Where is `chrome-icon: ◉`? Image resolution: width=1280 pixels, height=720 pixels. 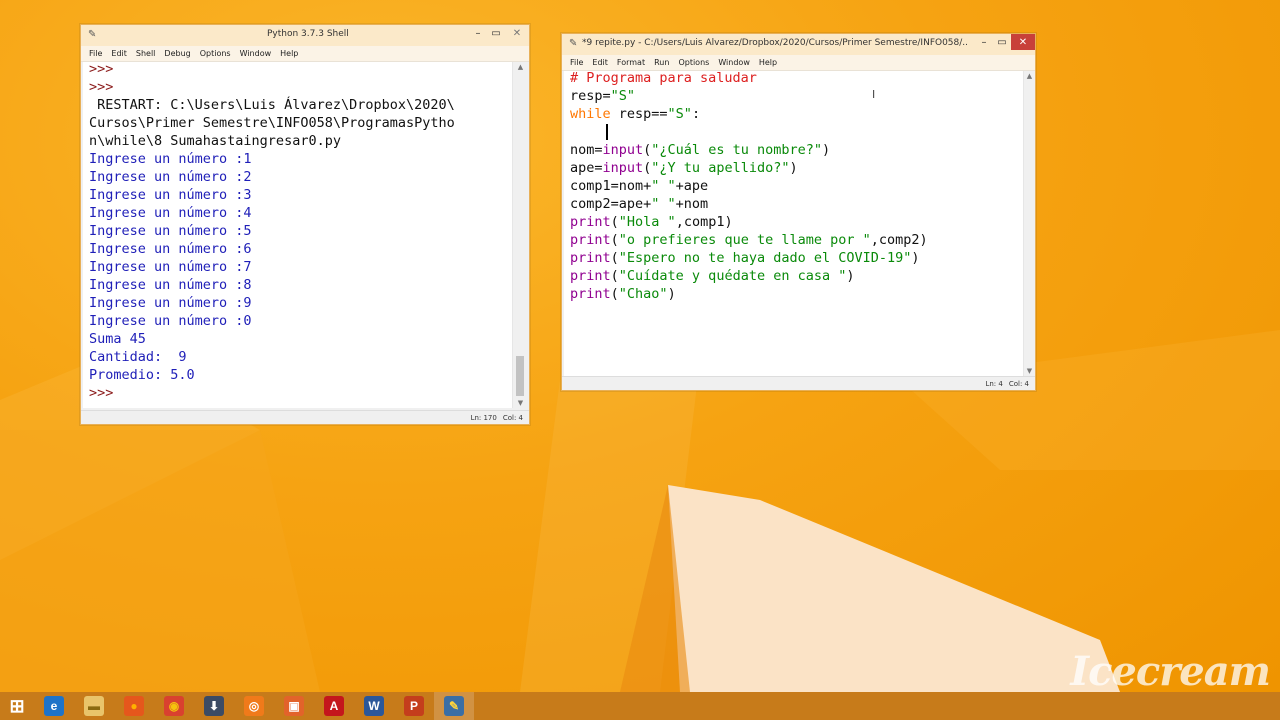
chrome-icon: ◉ is located at coordinates (174, 706).